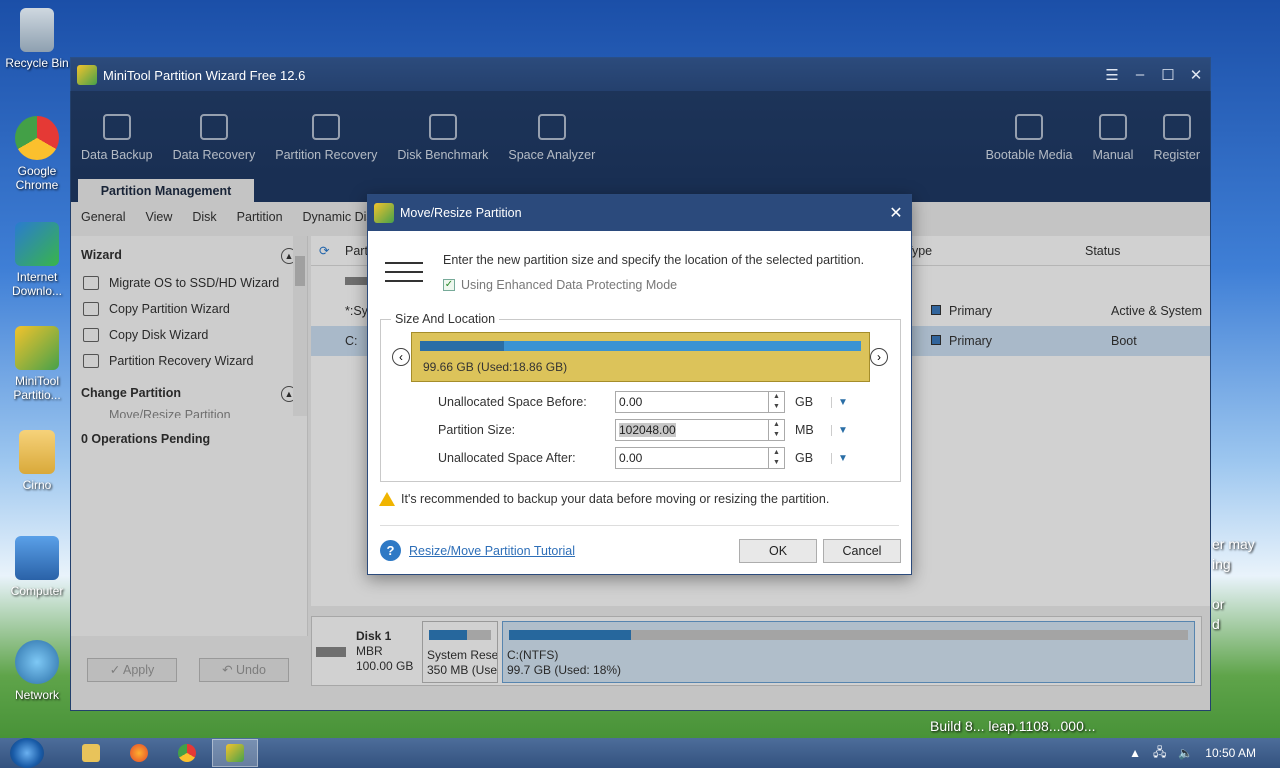  What do you see at coordinates (1185, 753) in the screenshot?
I see `volume-icon: 🔈` at bounding box center [1185, 753].